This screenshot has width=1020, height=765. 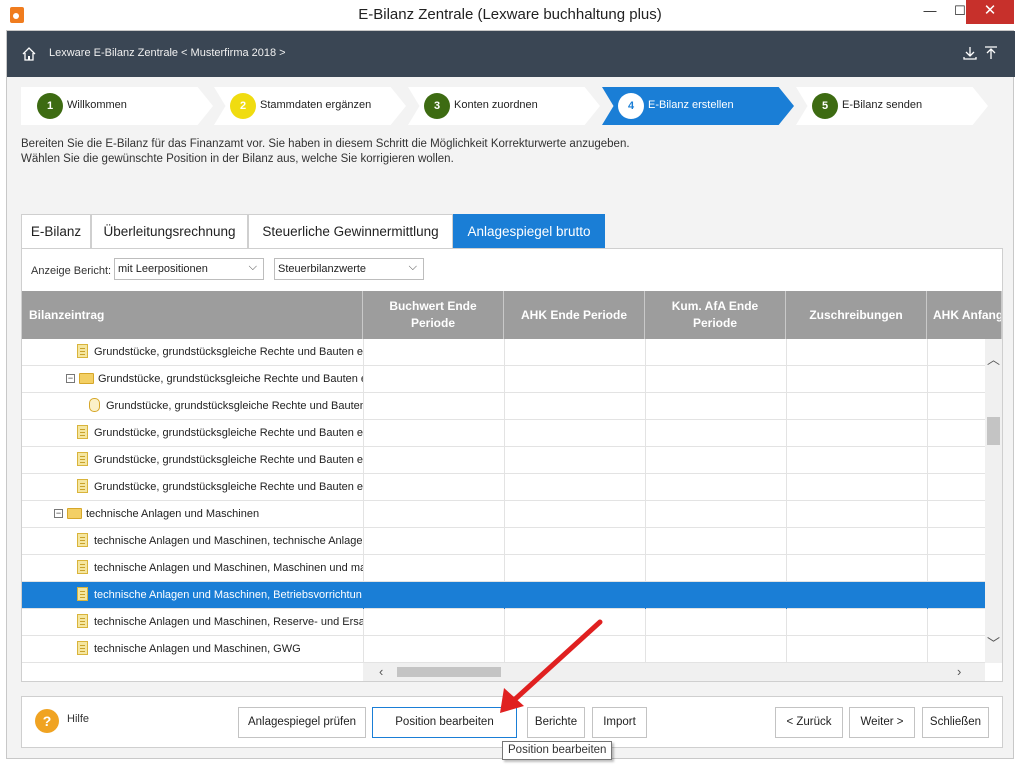 What do you see at coordinates (322, 269) in the screenshot?
I see `select-value: Steuerbilanzwerte` at bounding box center [322, 269].